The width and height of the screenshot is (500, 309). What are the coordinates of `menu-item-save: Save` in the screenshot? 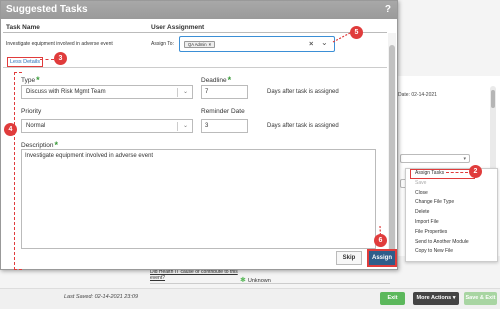 It's located at (421, 182).